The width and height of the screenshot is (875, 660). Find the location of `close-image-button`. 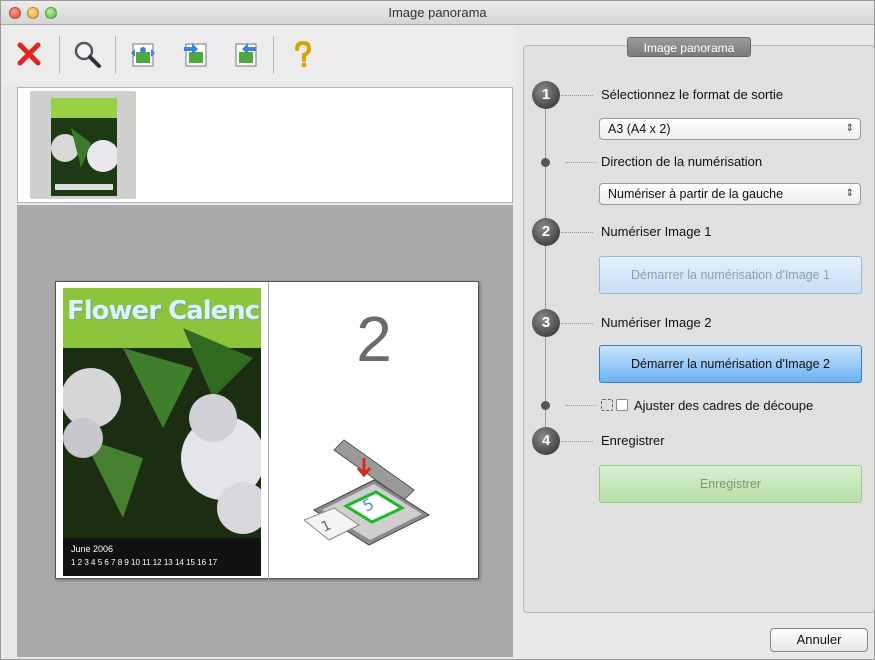

close-image-button is located at coordinates (29, 54).